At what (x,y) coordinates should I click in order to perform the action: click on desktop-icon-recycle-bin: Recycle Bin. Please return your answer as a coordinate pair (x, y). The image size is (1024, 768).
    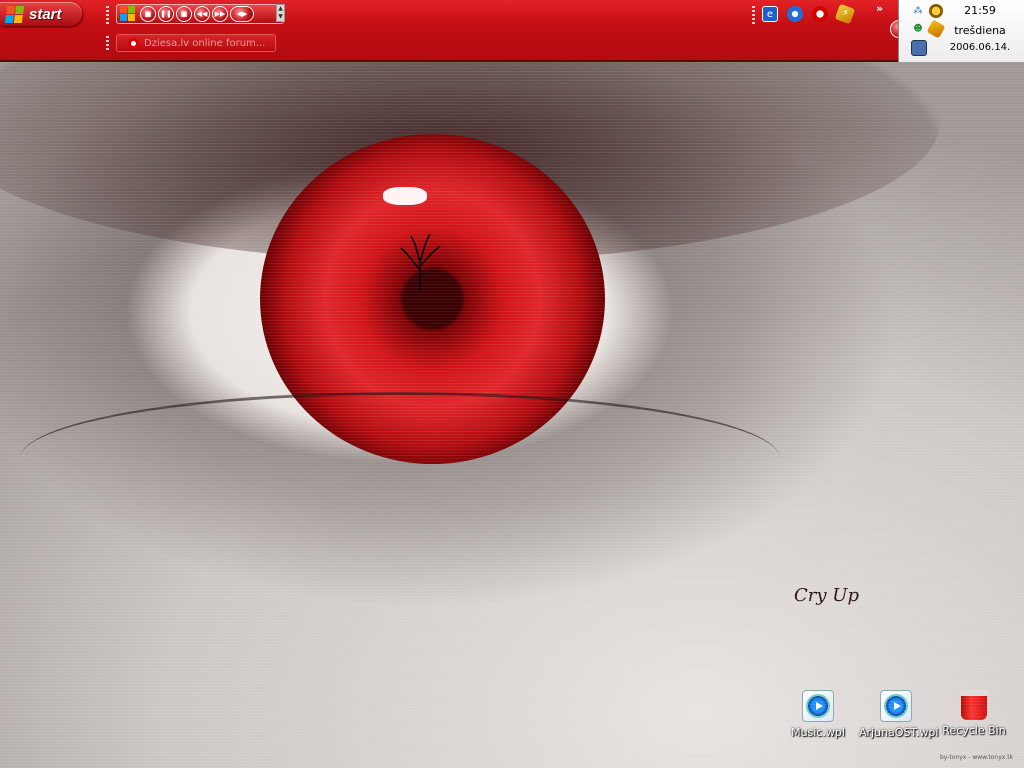
    Looking at the image, I should click on (974, 713).